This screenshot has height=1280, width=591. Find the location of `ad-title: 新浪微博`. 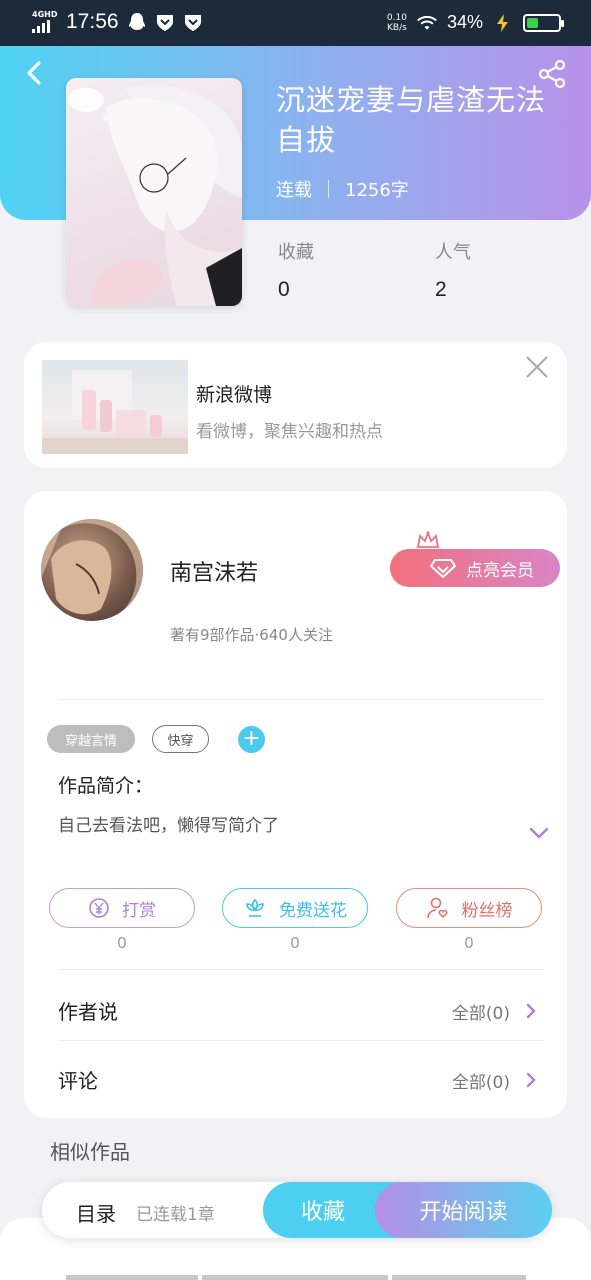

ad-title: 新浪微博 is located at coordinates (234, 395).